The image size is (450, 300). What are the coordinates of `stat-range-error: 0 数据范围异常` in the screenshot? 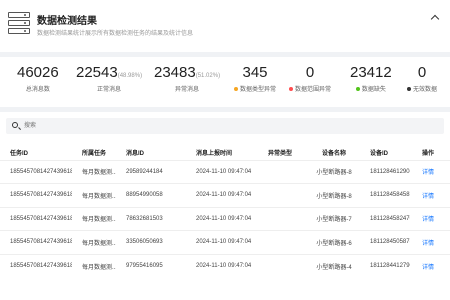 It's located at (310, 78).